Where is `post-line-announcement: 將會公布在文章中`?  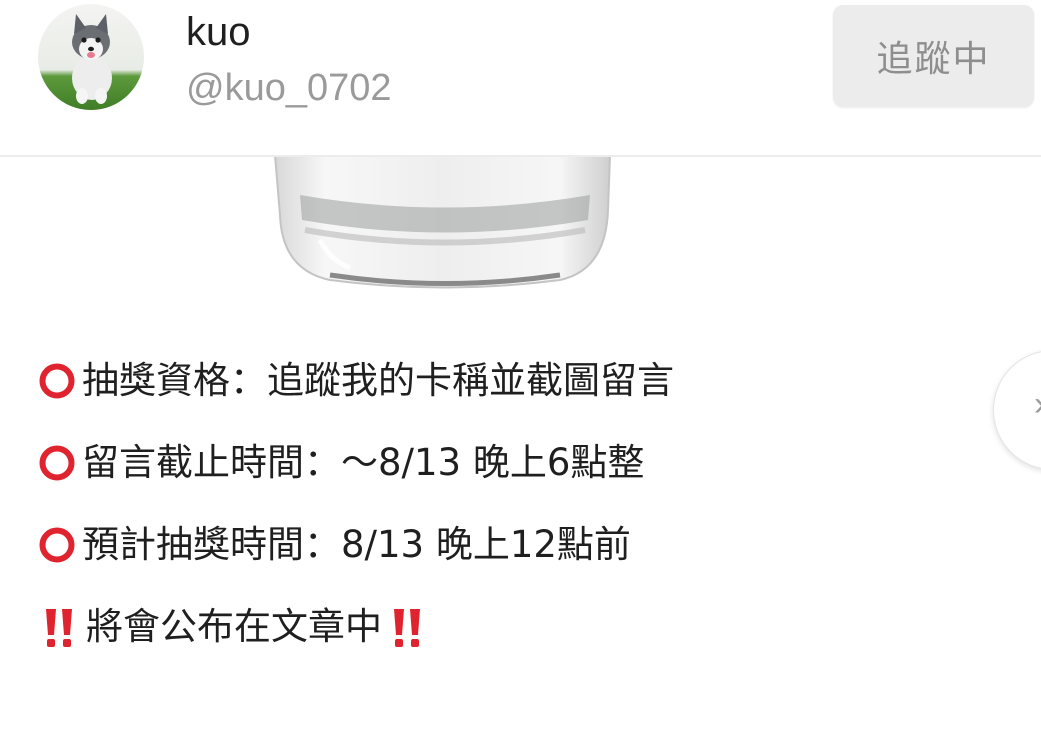
post-line-announcement: 將會公布在文章中 is located at coordinates (508, 627).